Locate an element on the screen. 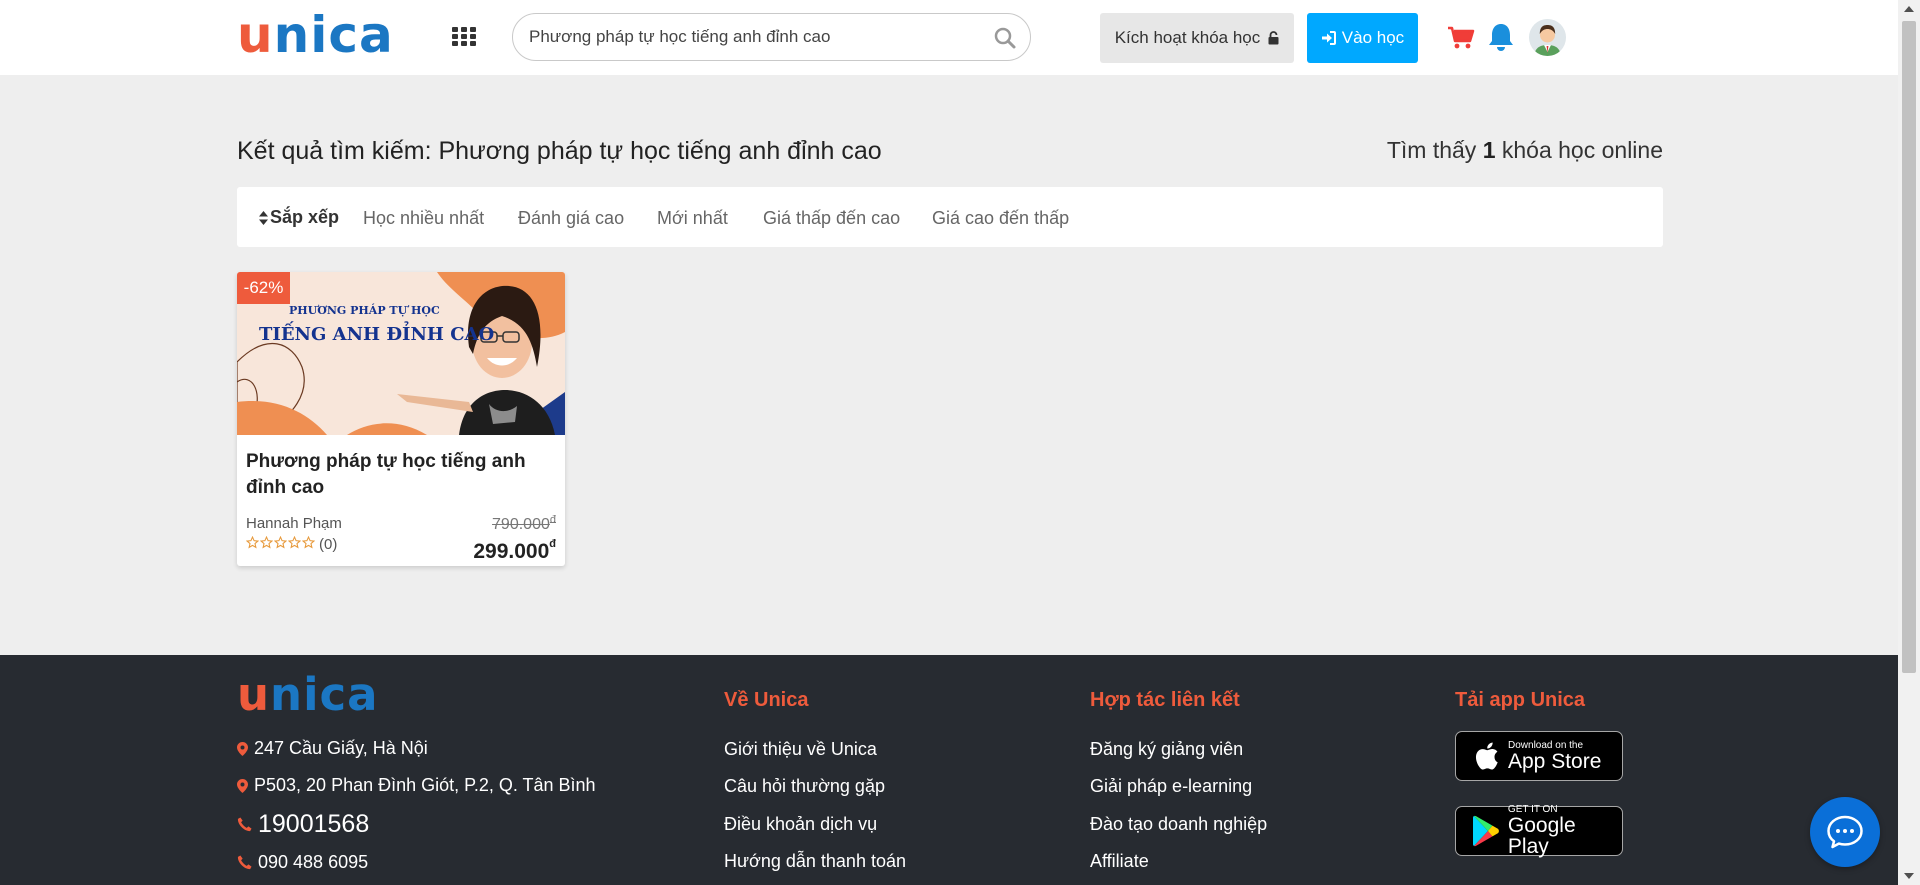 Image resolution: width=1920 pixels, height=885 pixels. app-store-button: Download on the App Store is located at coordinates (1539, 756).